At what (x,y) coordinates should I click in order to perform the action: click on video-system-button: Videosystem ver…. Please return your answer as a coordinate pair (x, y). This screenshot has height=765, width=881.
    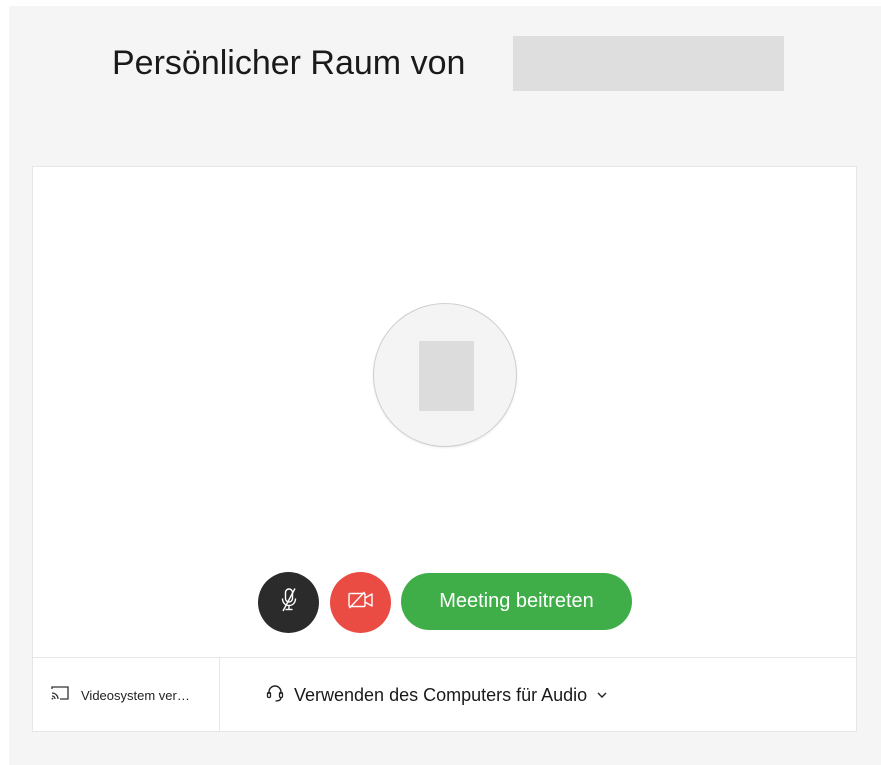
    Looking at the image, I should click on (126, 695).